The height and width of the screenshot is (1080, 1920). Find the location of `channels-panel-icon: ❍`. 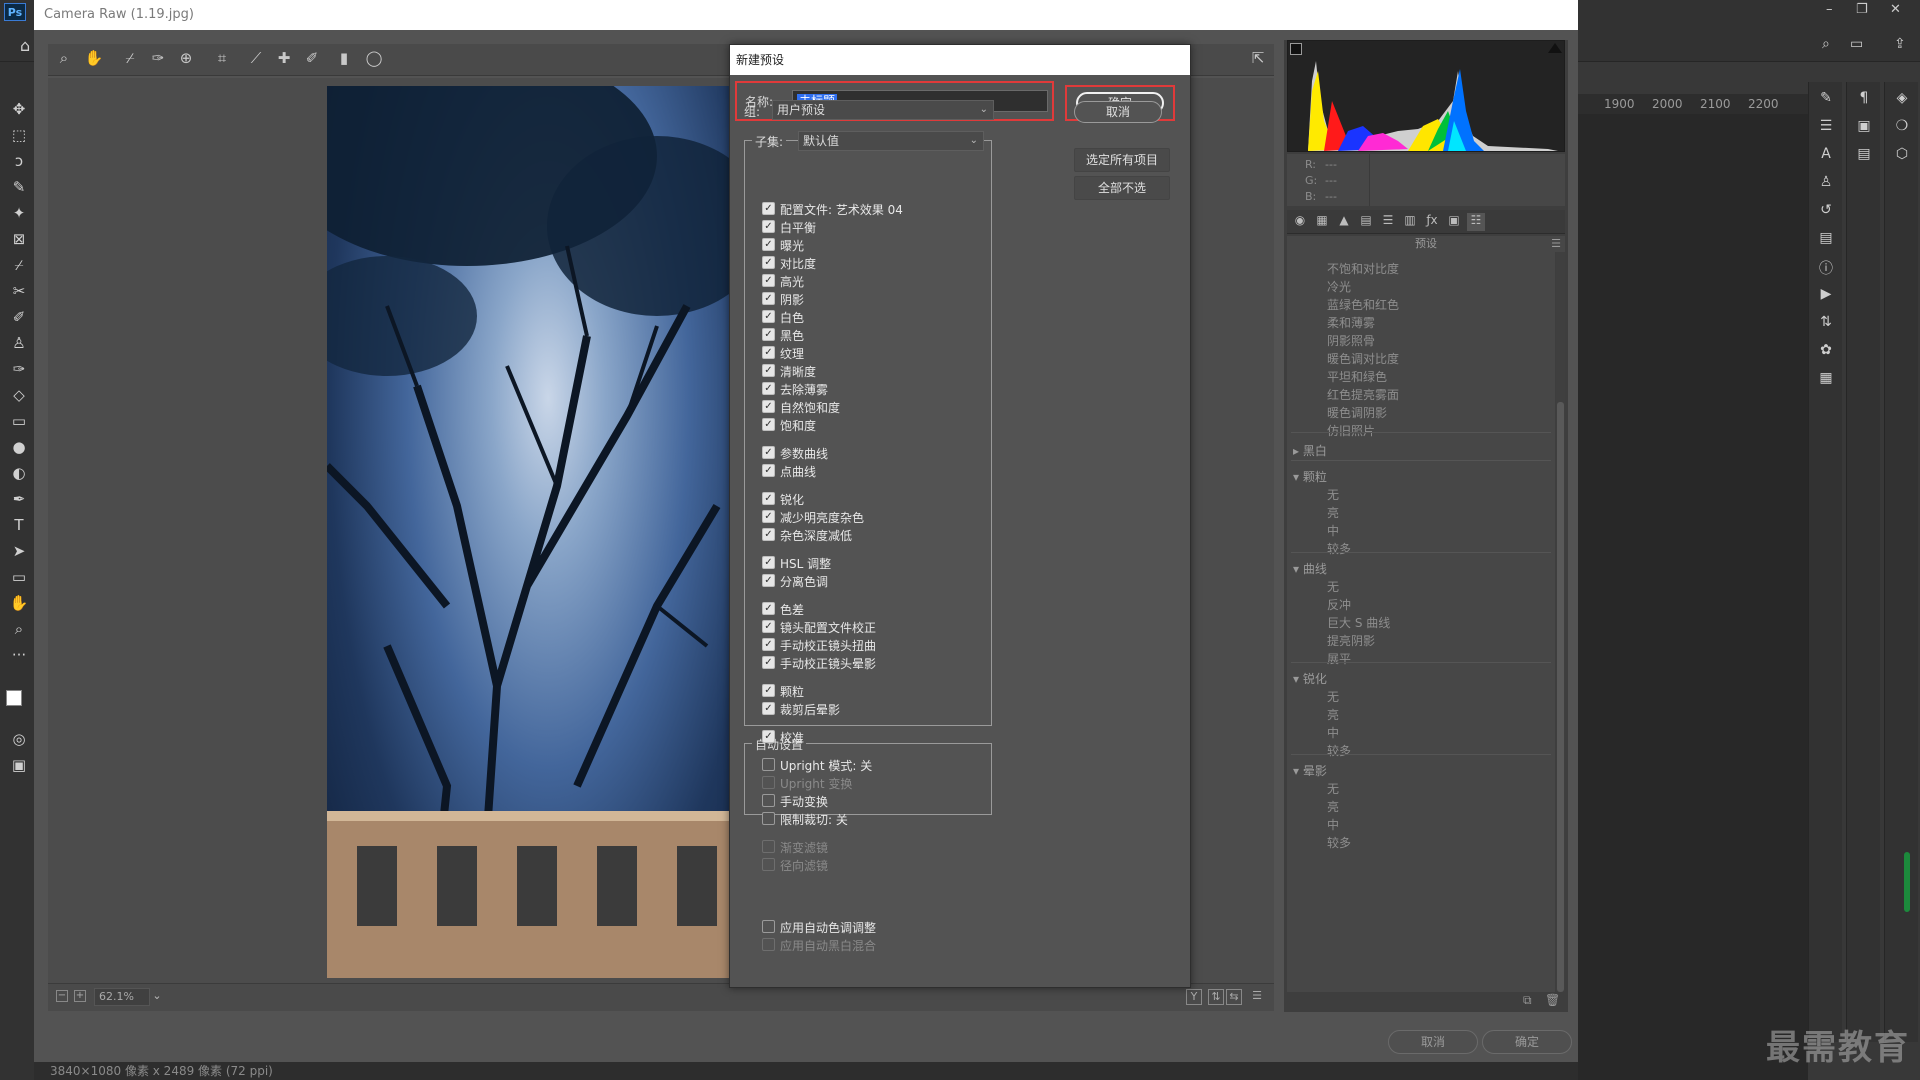

channels-panel-icon: ❍ is located at coordinates (1902, 128).